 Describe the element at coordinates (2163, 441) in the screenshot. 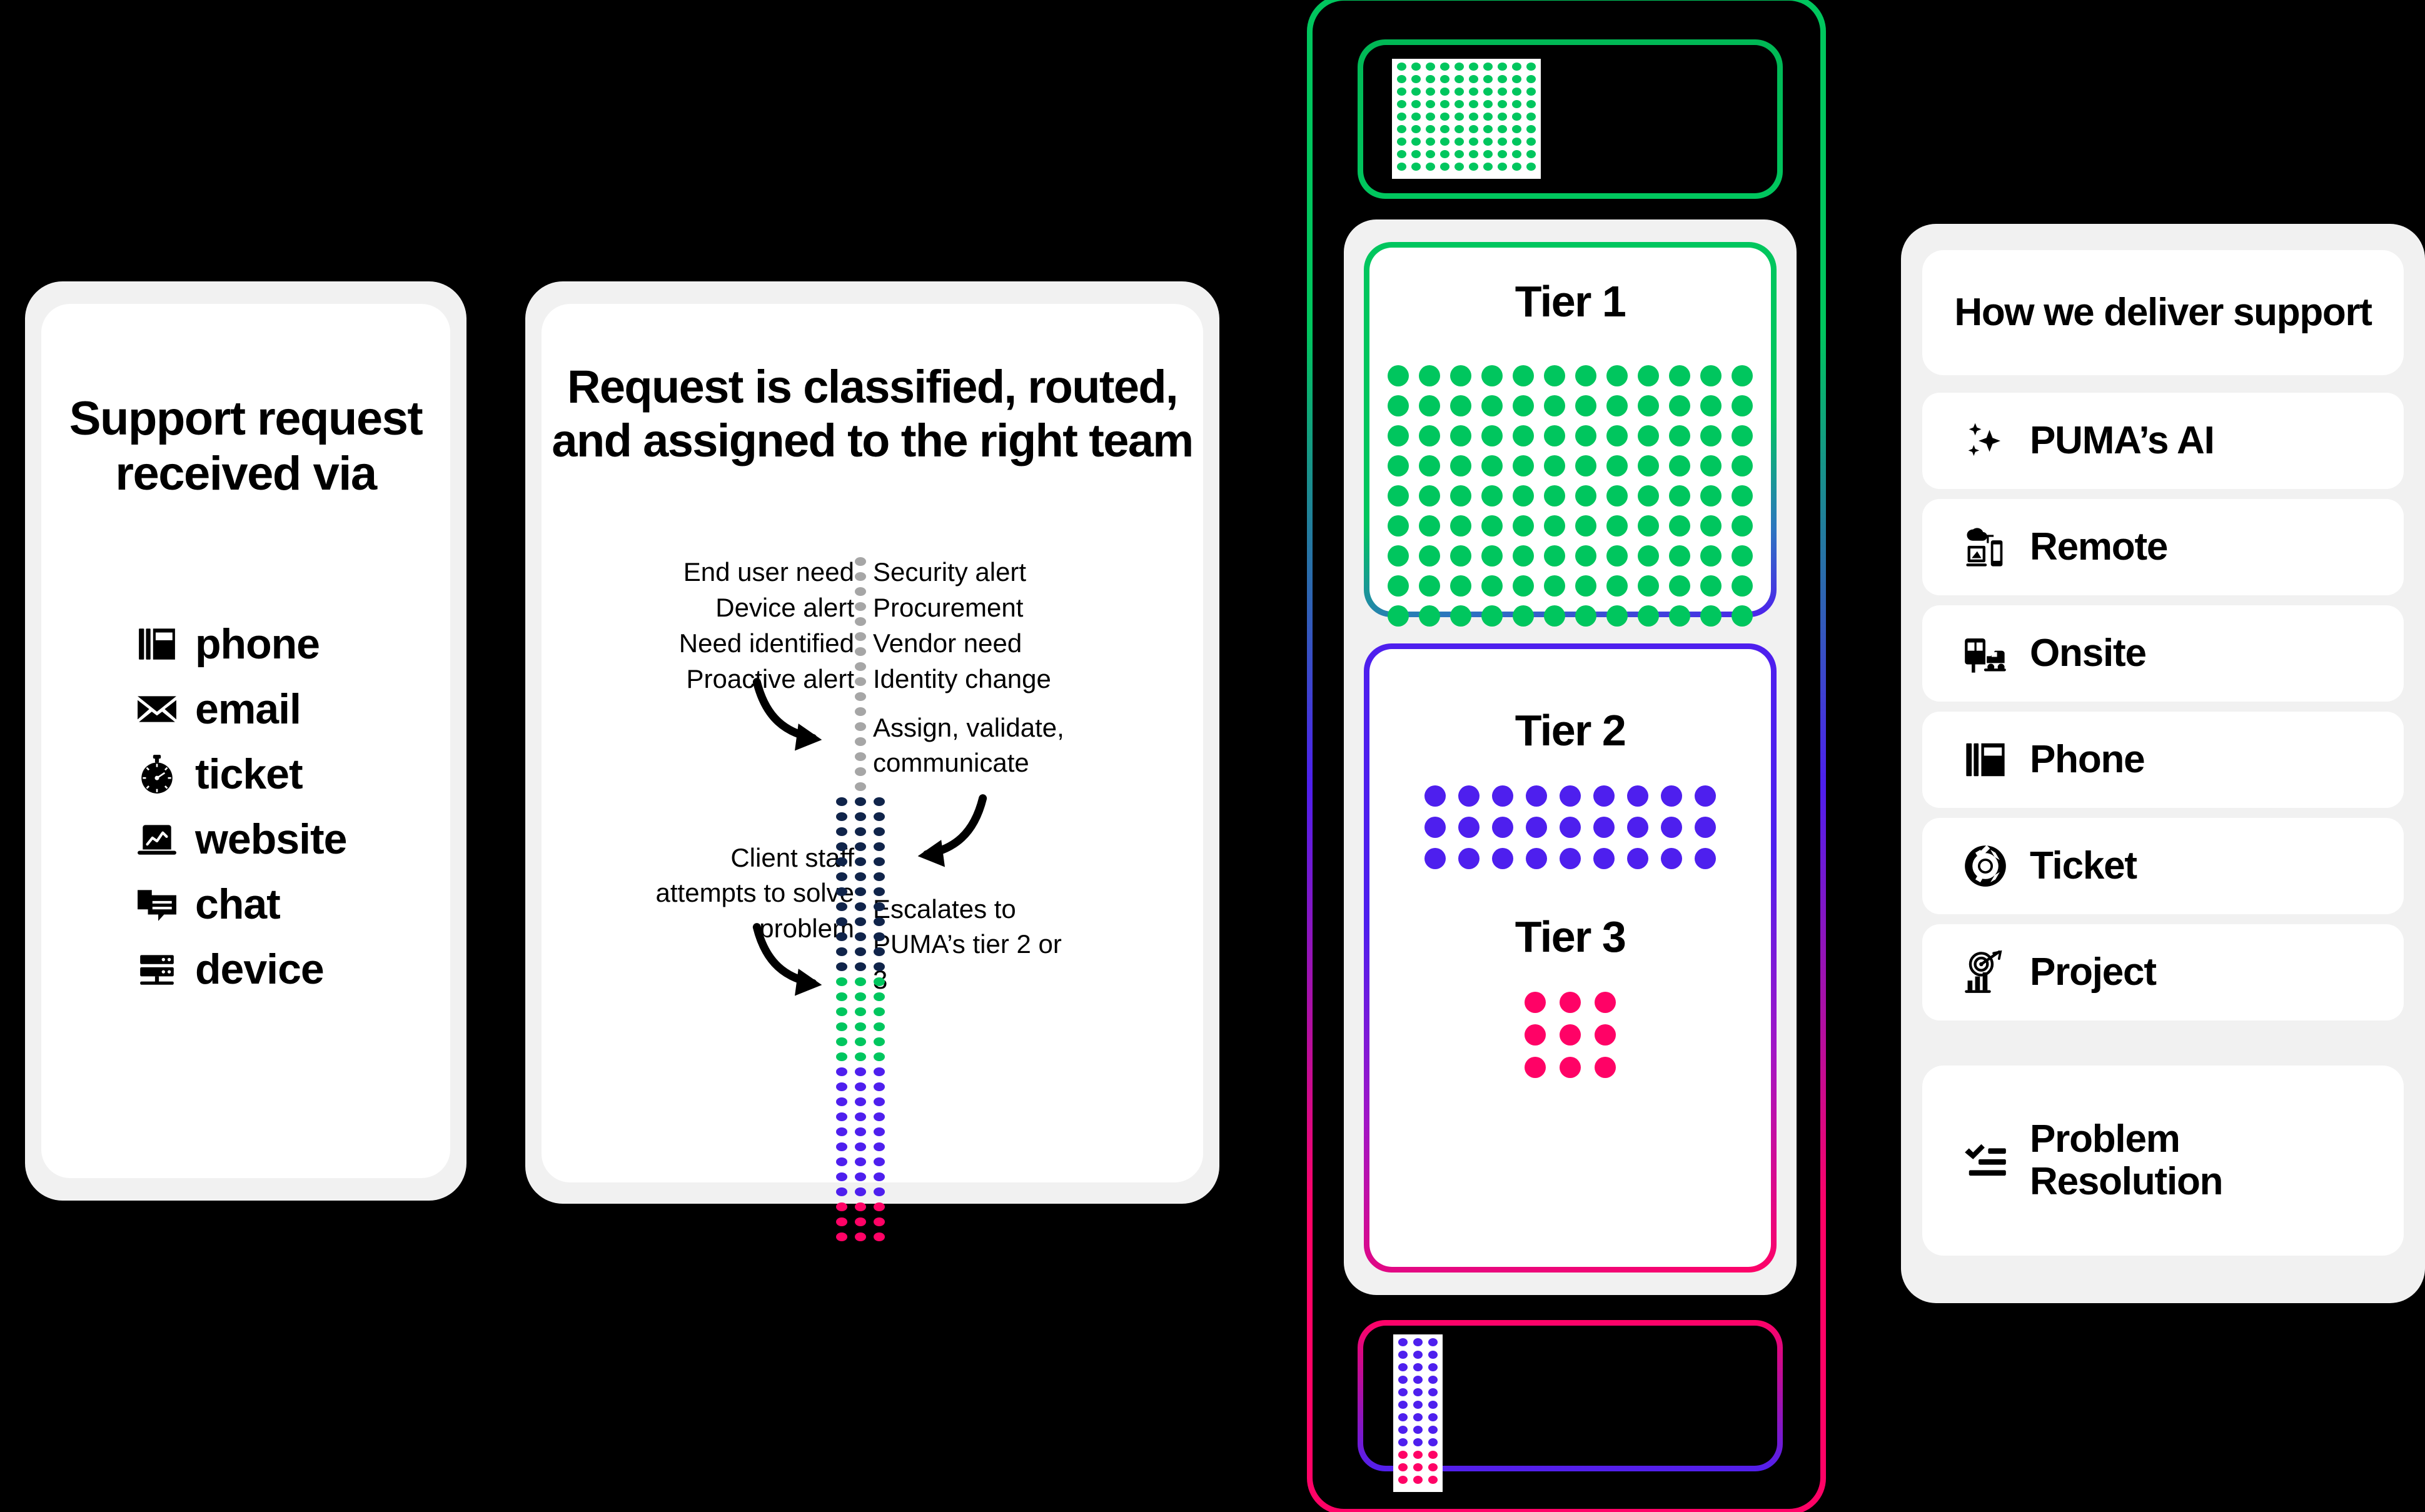

I see `deliver-item-puma-ai: PUMA’s AI` at that location.